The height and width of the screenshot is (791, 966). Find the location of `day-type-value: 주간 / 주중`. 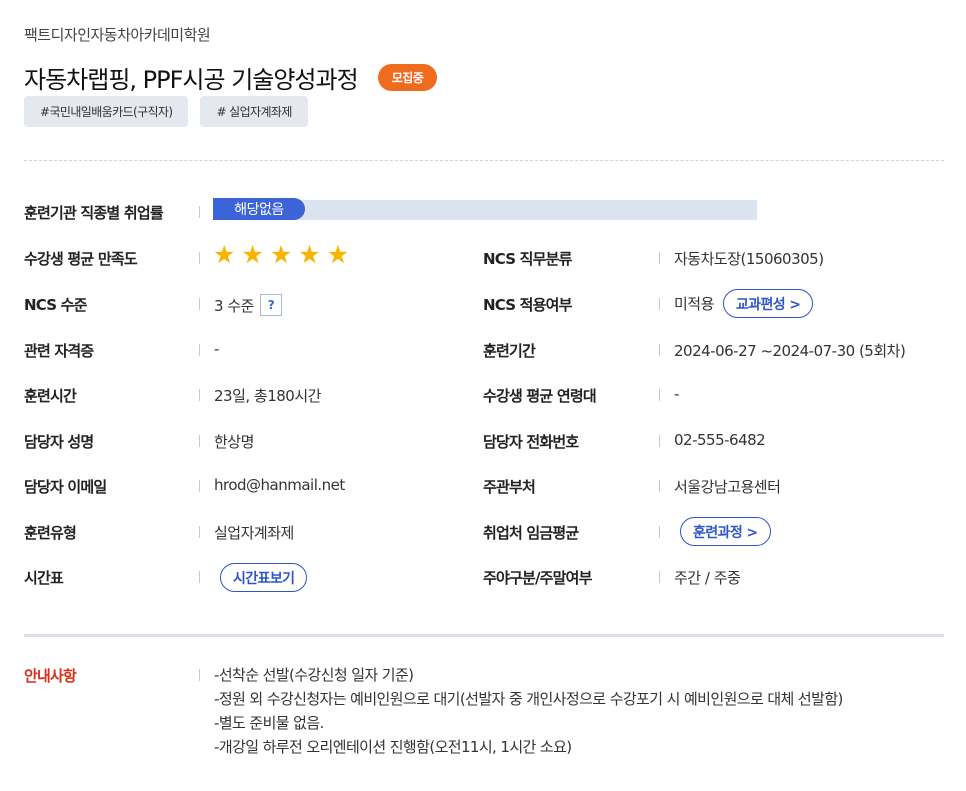

day-type-value: 주간 / 주중 is located at coordinates (707, 578).